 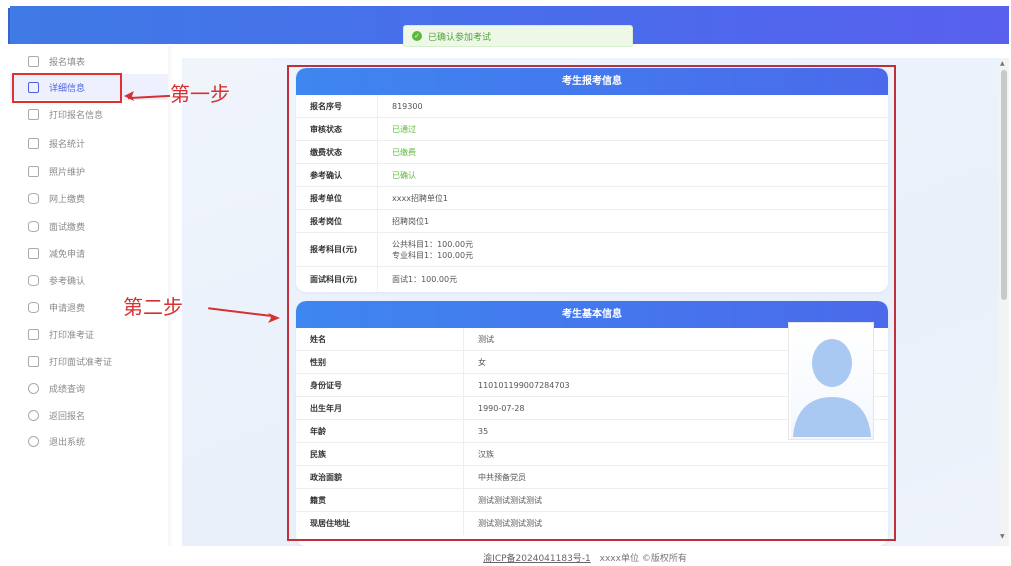 I want to click on footer: 渝ICP备2024041183号-1 xxxx单位 ©版权所有, so click(x=585, y=556).